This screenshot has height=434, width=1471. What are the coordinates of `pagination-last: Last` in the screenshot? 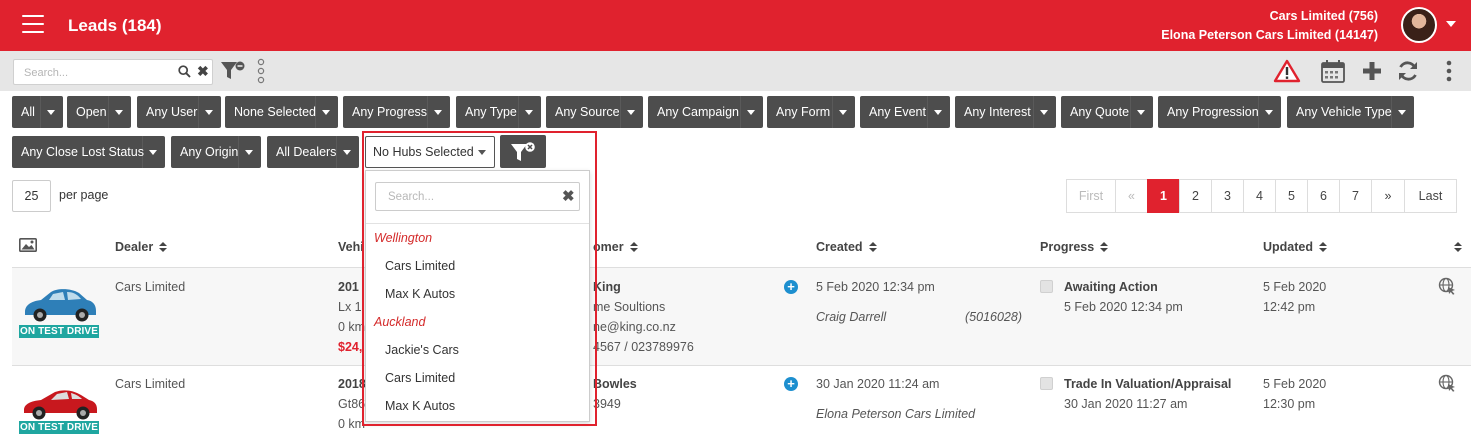 It's located at (1430, 196).